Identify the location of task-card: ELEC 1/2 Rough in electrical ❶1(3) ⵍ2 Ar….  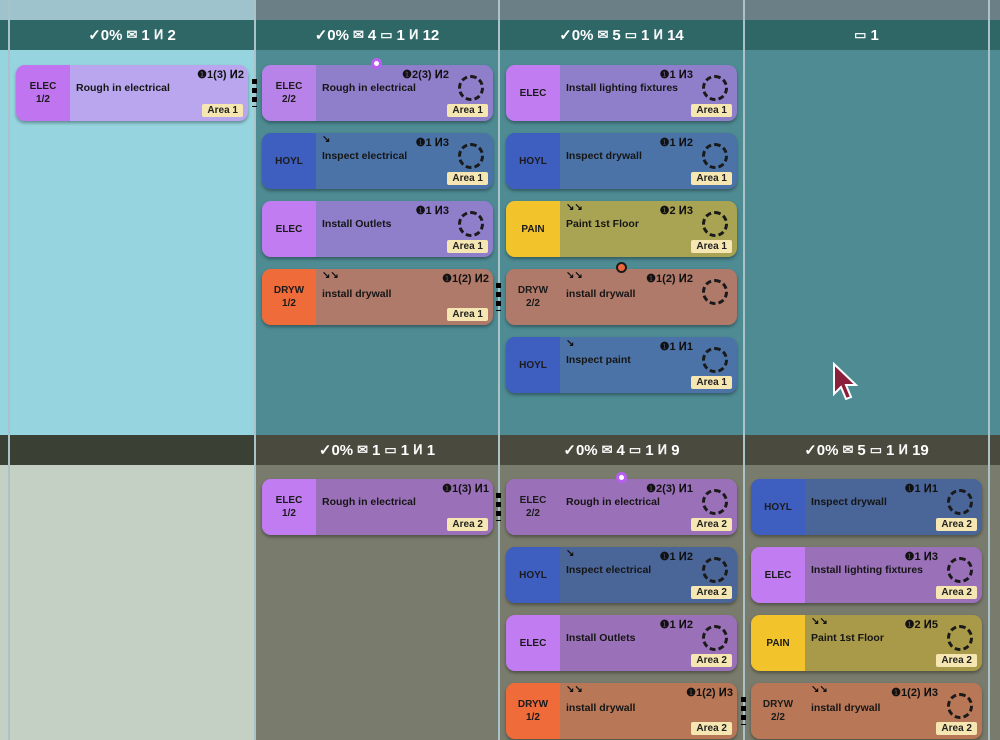
(132, 93).